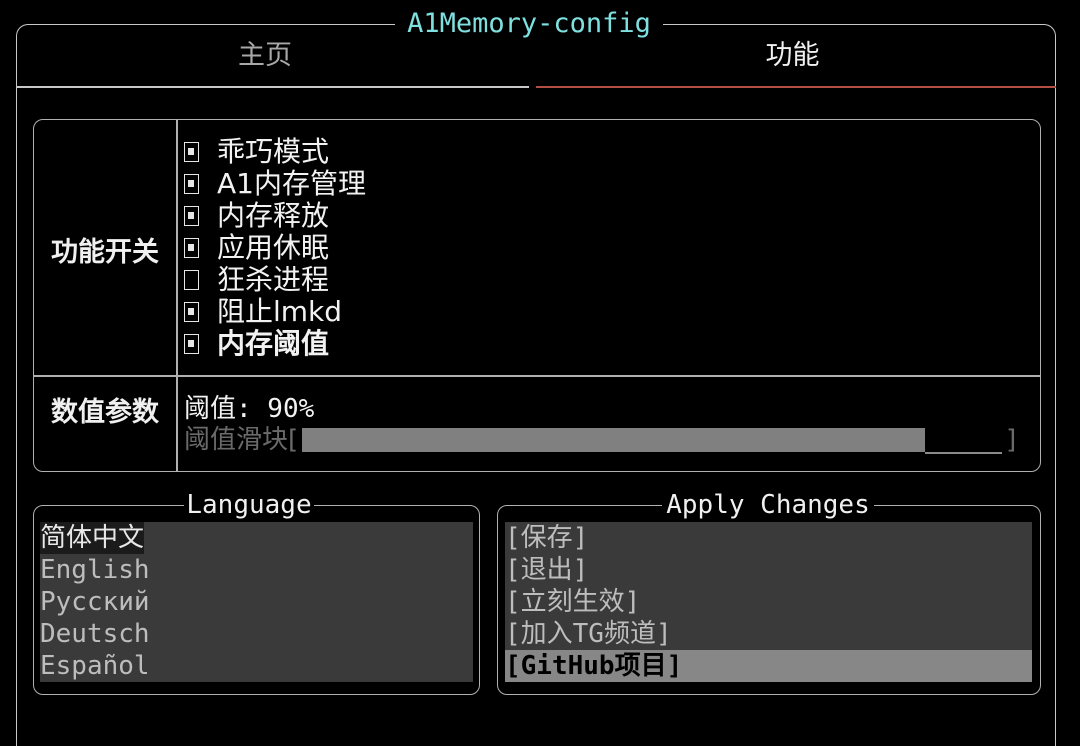 The image size is (1080, 746). I want to click on feature-toggle-label: 应用休眠, so click(273, 247).